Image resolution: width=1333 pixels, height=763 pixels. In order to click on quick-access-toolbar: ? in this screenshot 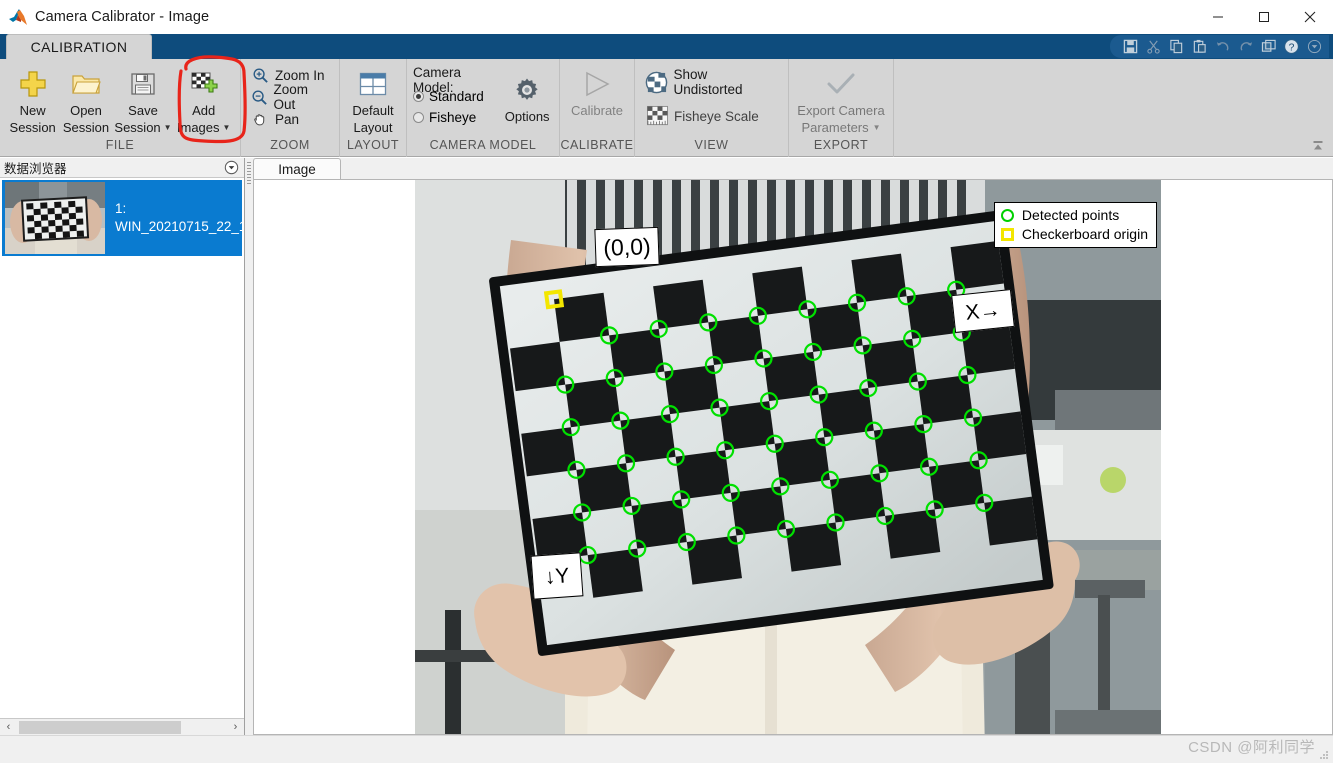, I will do `click(1219, 46)`.